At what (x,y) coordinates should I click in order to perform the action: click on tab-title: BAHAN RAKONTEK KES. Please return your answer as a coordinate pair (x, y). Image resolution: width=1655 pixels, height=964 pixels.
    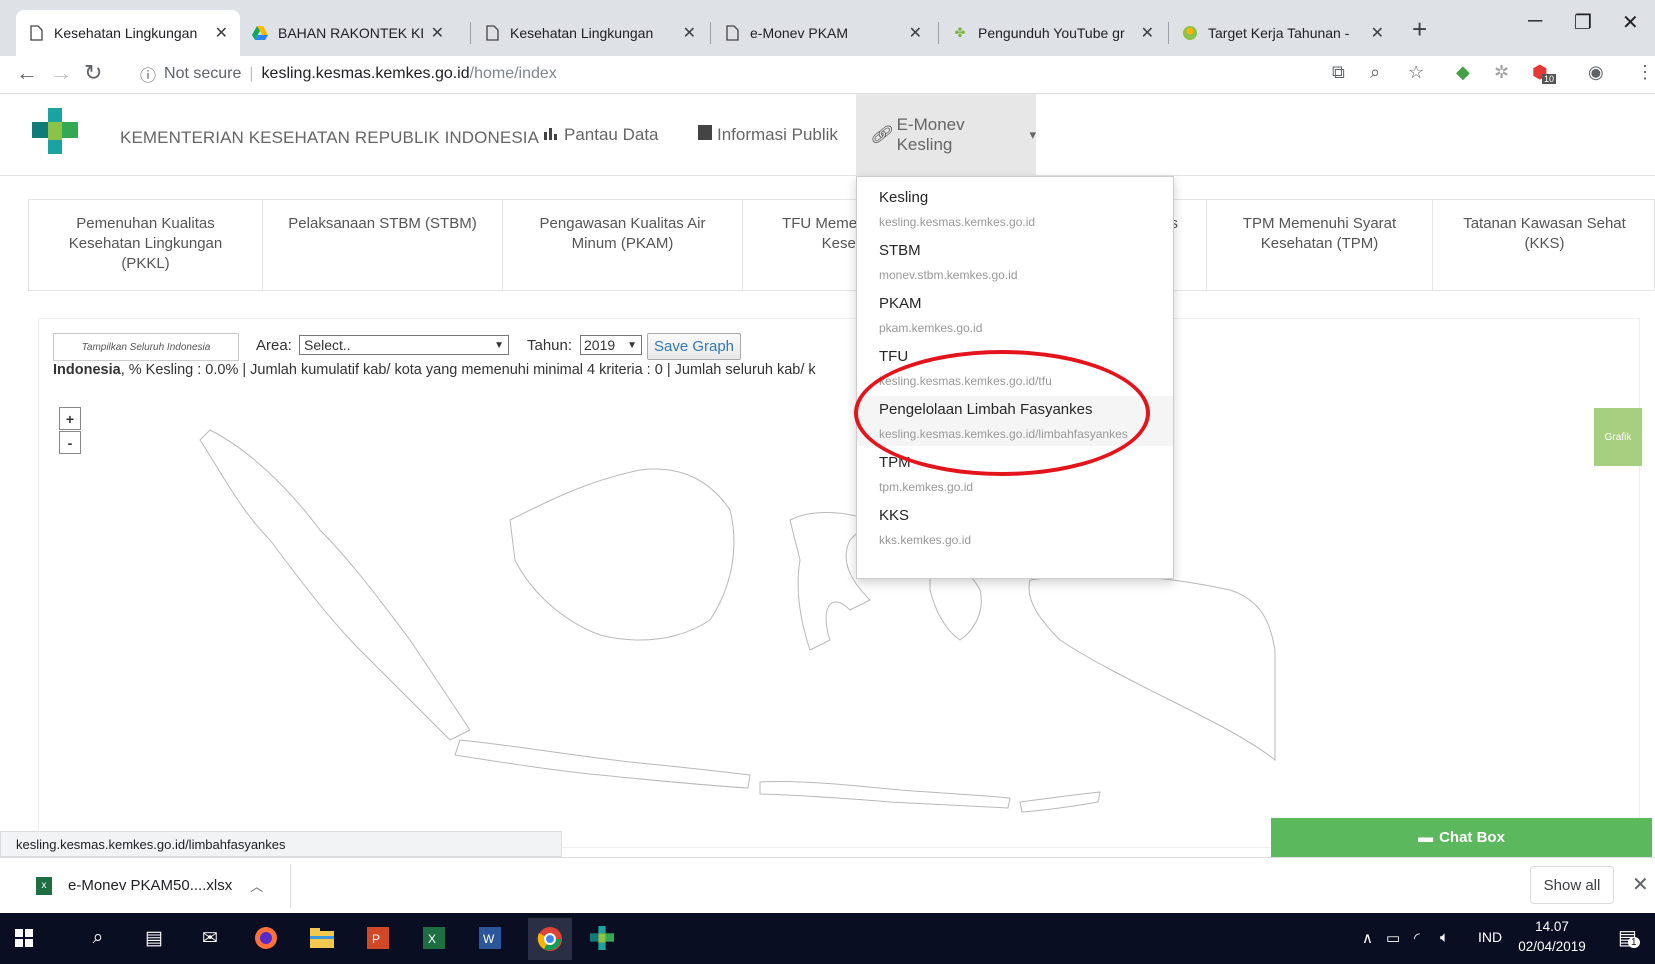
    Looking at the image, I should click on (350, 33).